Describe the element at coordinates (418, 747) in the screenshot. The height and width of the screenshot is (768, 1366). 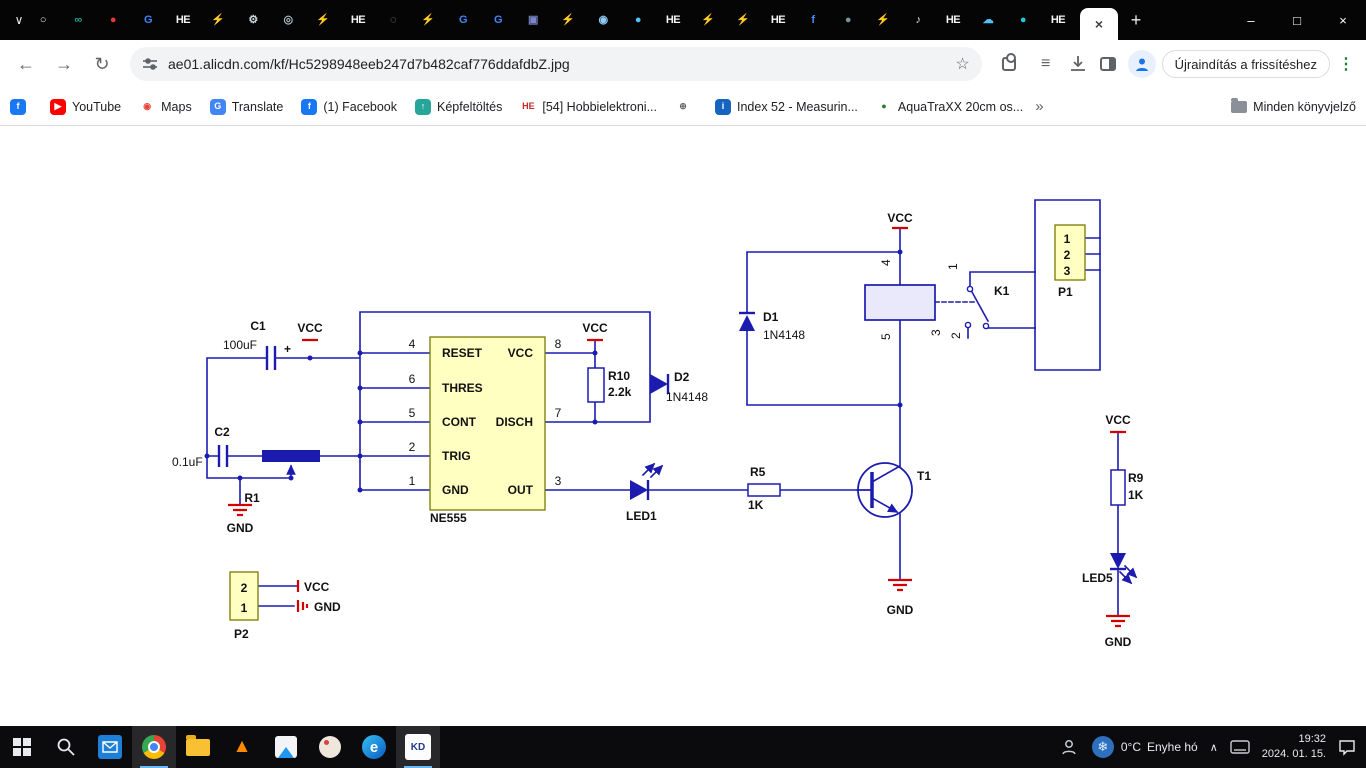
I see `kd-app-button: KD` at that location.